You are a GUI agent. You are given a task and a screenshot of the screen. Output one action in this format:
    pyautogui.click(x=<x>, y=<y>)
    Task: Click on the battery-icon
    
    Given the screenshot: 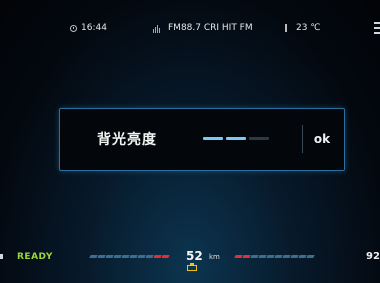 What is the action you would take?
    pyautogui.click(x=192, y=267)
    